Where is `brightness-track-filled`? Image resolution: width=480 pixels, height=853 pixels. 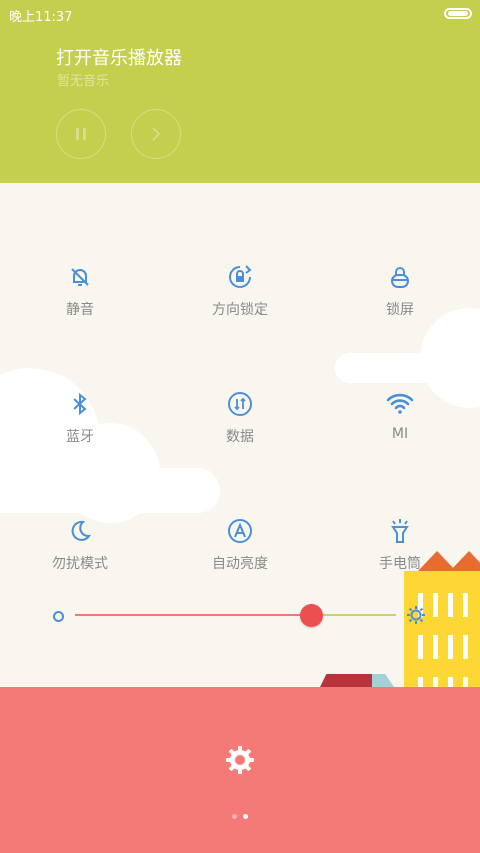 brightness-track-filled is located at coordinates (193, 615).